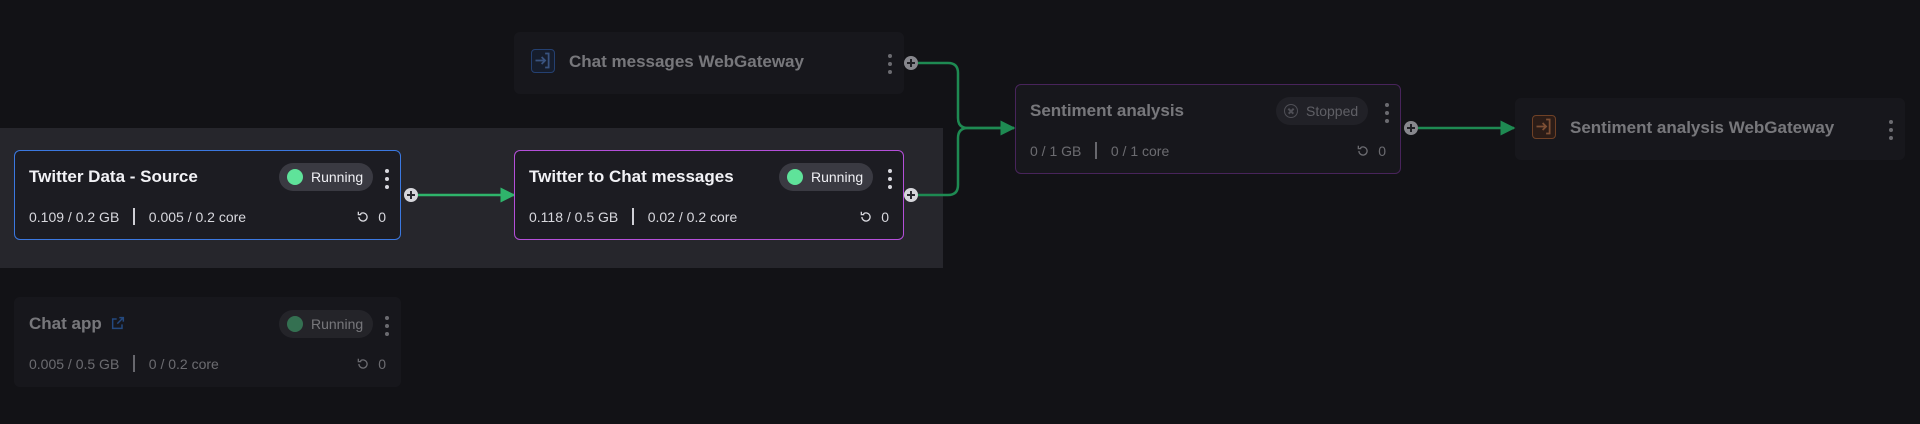 This screenshot has width=1920, height=424. I want to click on chat-messages-gateway-node: Chat messages WebGateway, so click(709, 63).